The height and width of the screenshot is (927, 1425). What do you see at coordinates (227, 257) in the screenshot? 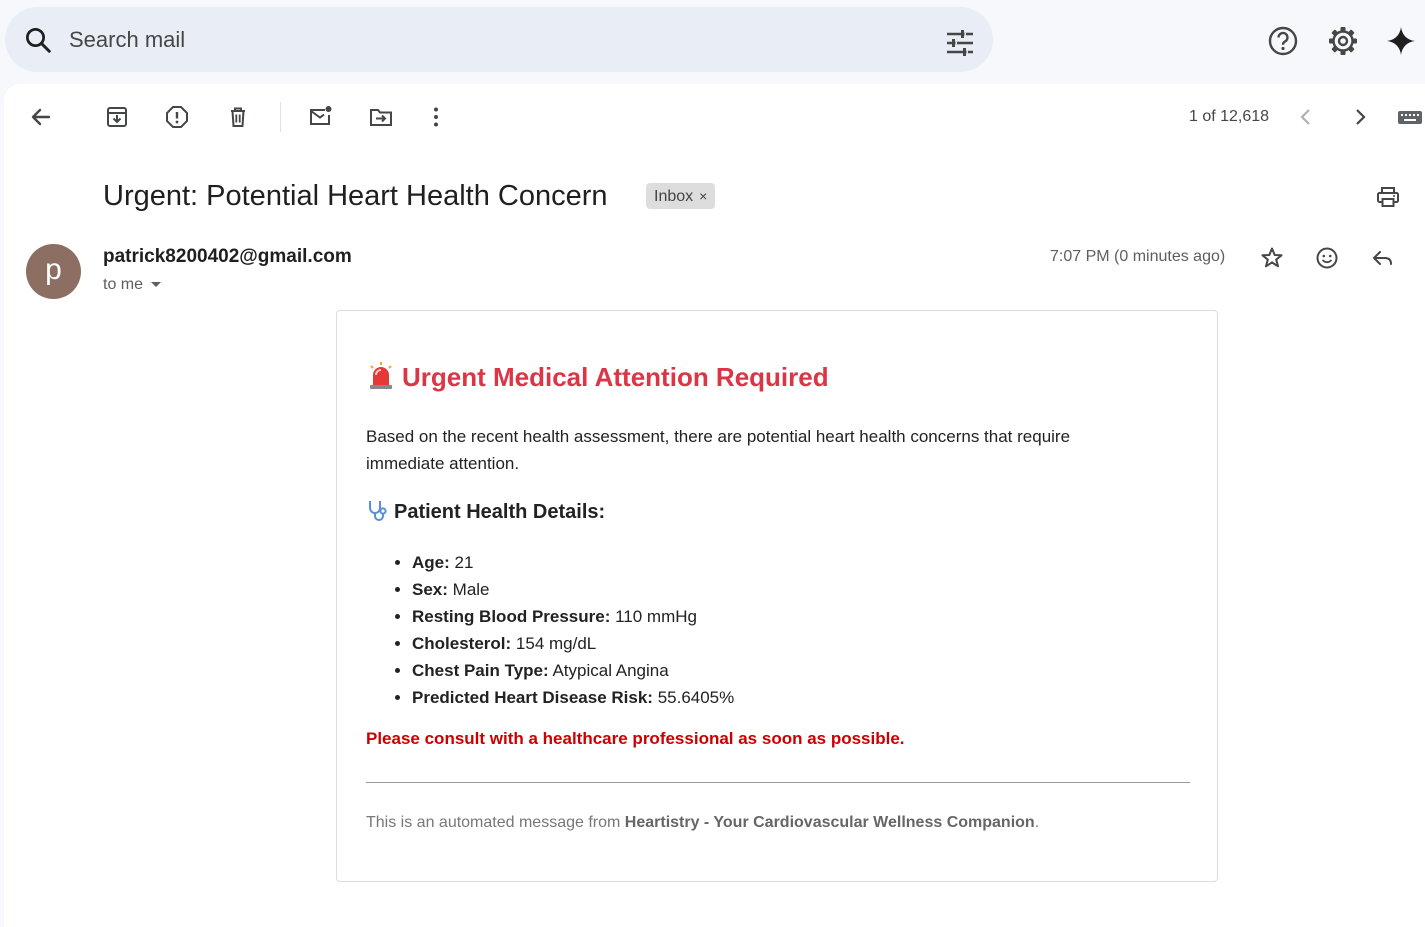
I see `sender-email: patrick8200402@gmail.com` at bounding box center [227, 257].